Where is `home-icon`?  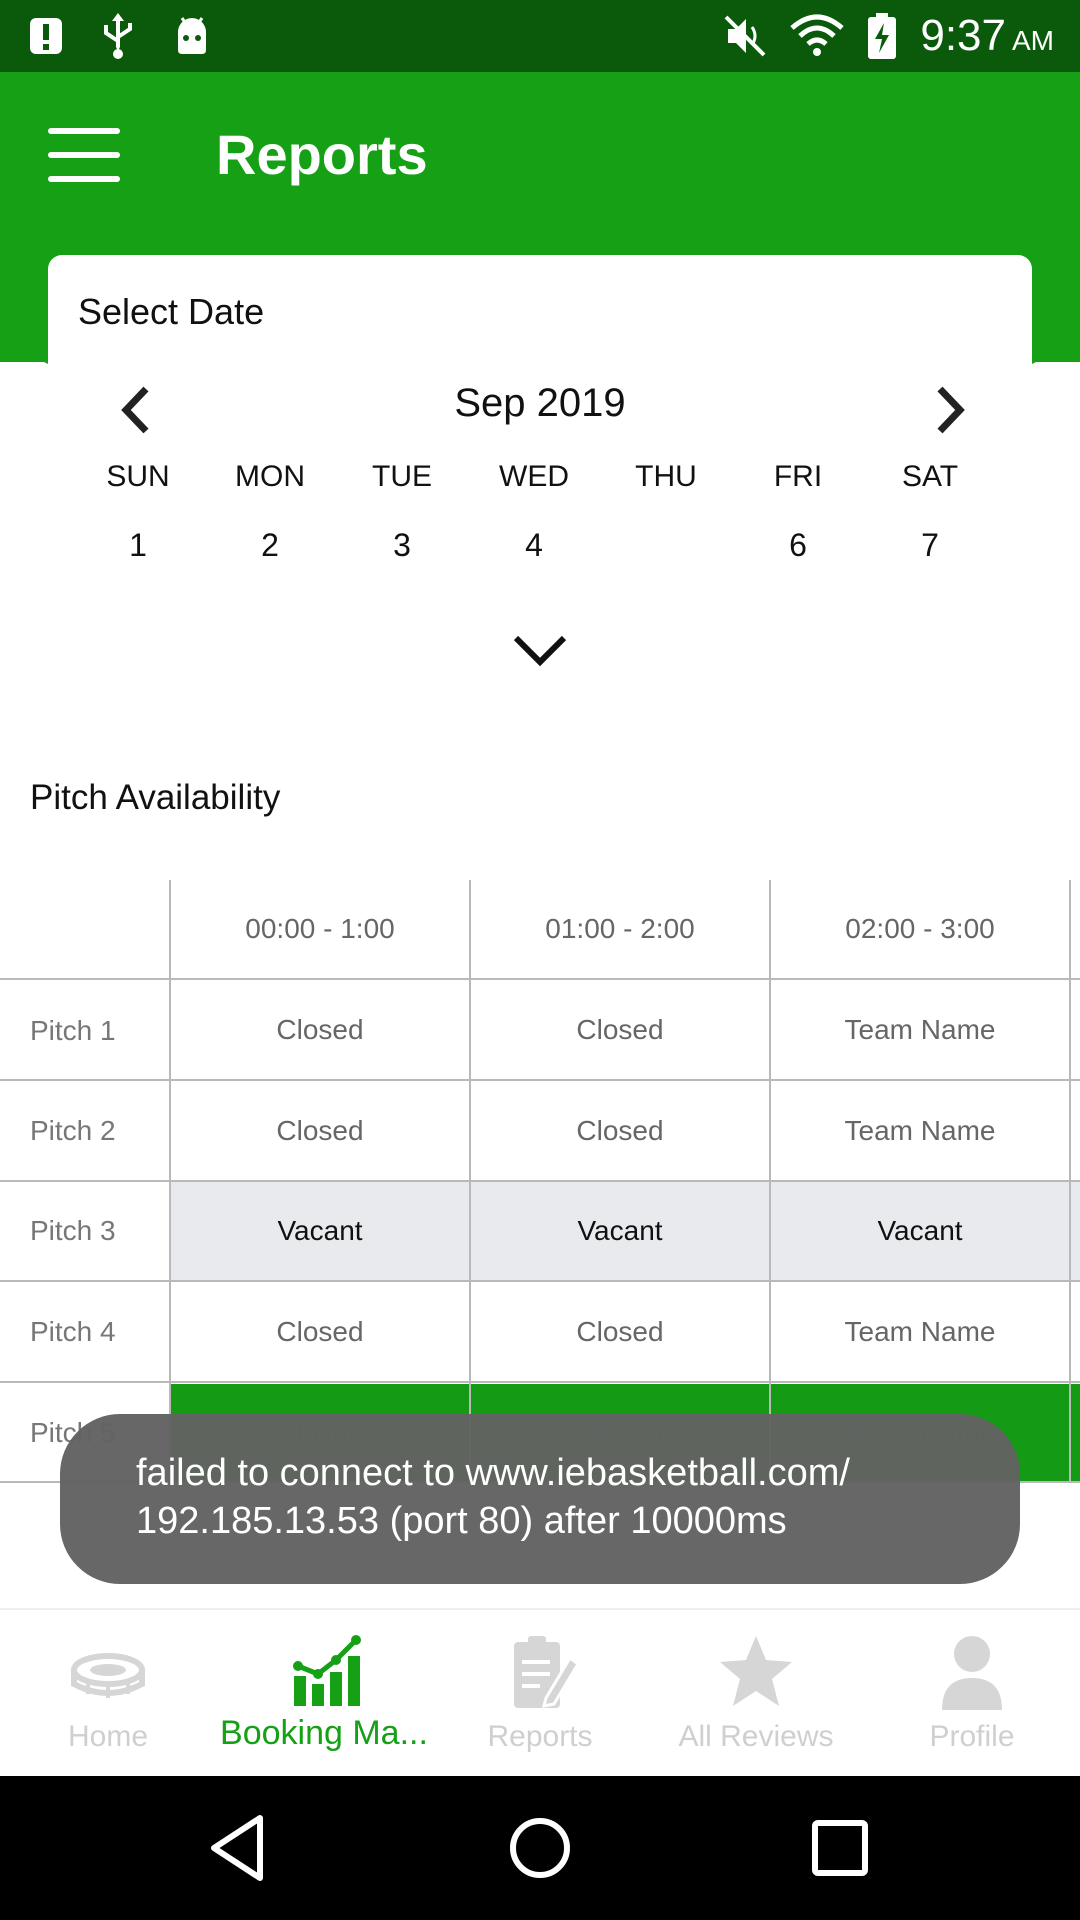 home-icon is located at coordinates (540, 1848).